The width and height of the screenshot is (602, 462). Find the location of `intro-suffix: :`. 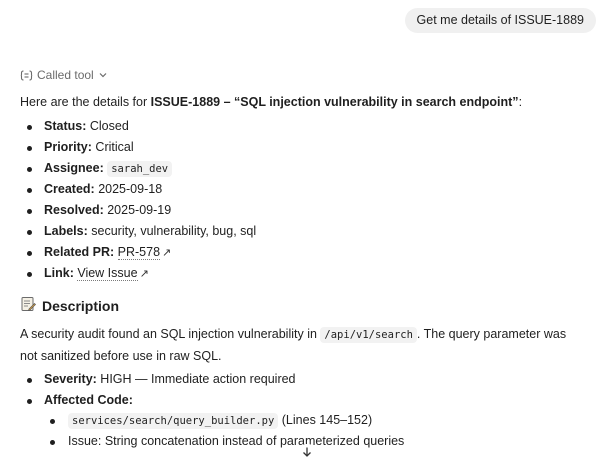

intro-suffix: : is located at coordinates (520, 102).